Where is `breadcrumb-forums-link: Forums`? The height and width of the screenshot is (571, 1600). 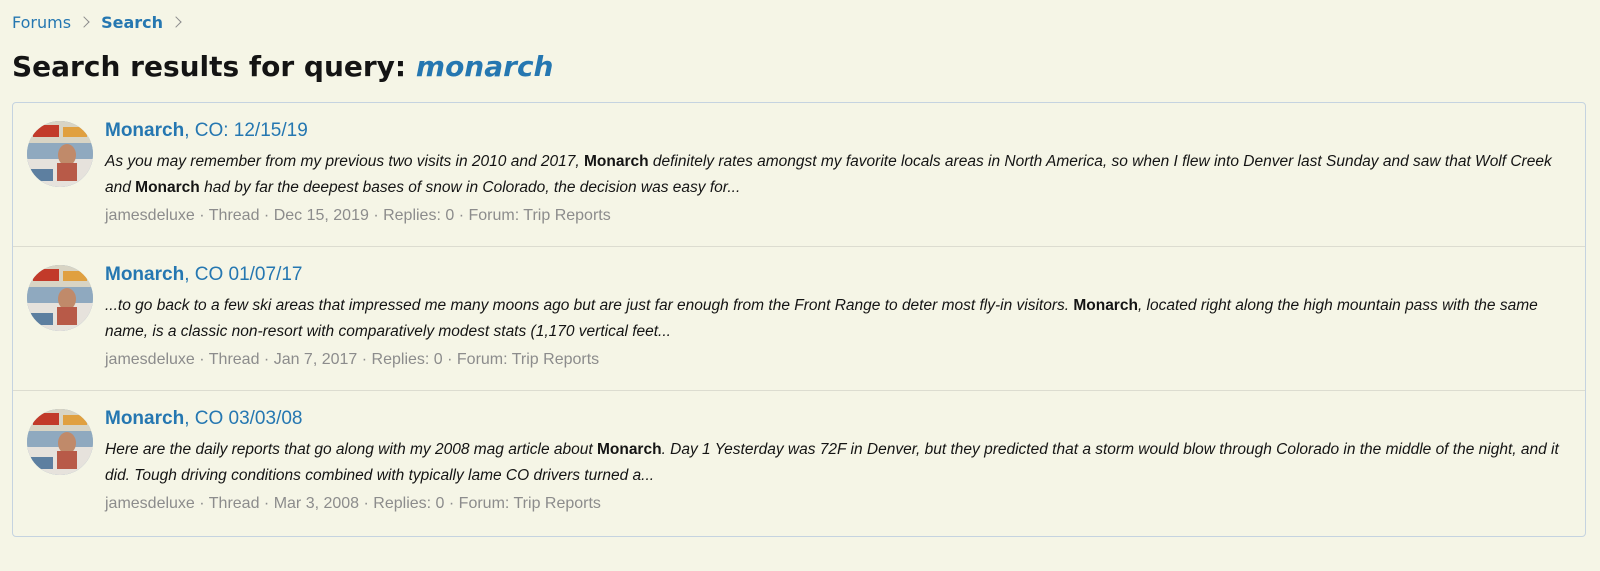
breadcrumb-forums-link: Forums is located at coordinates (41, 22).